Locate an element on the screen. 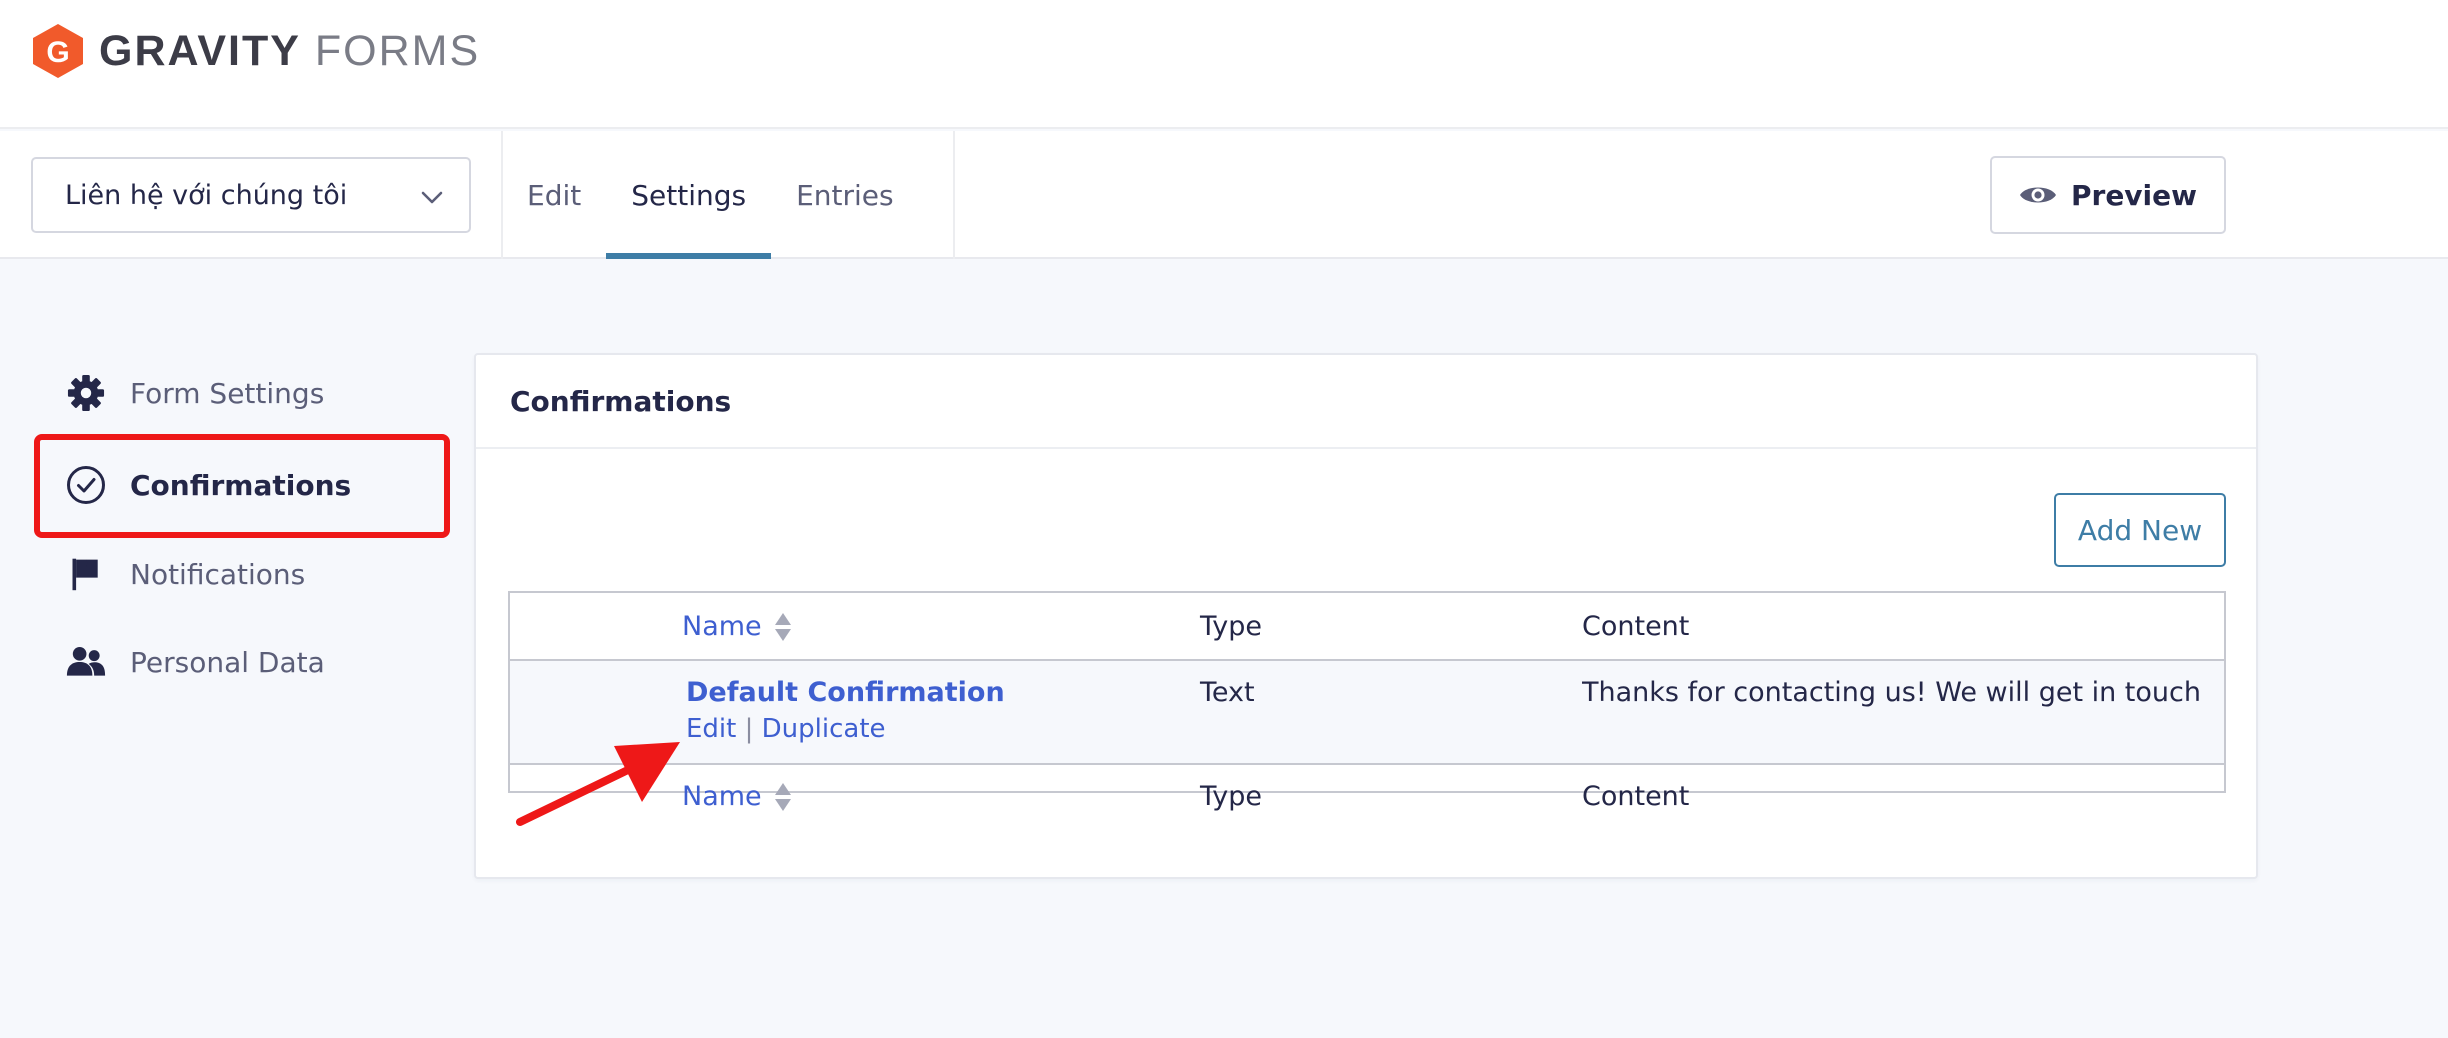 The width and height of the screenshot is (2448, 1038). sidebar-item-personal-data: Personal Data is located at coordinates (241, 662).